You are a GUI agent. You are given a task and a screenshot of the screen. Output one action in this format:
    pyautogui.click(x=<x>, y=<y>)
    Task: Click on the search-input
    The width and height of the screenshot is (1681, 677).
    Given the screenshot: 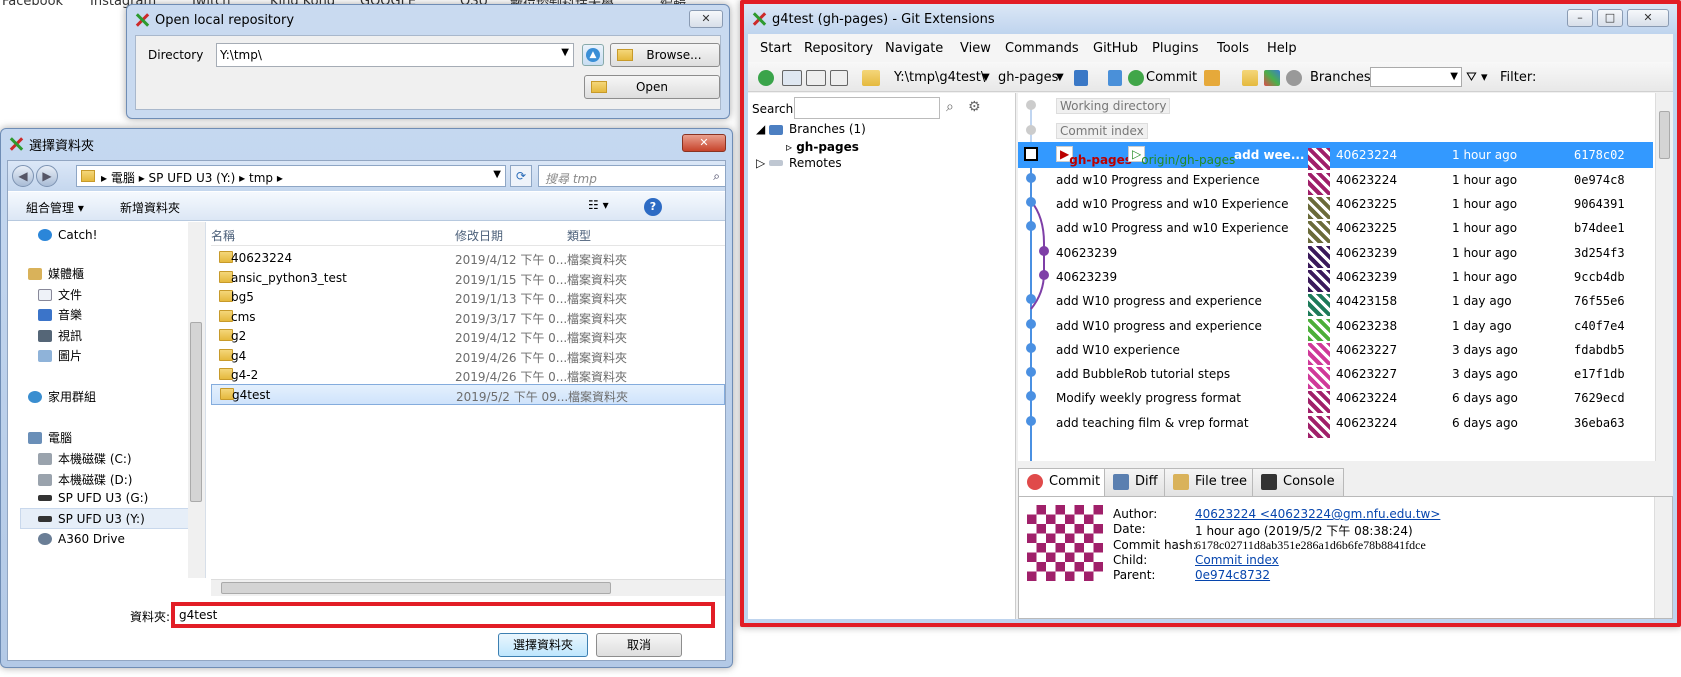 What is the action you would take?
    pyautogui.click(x=867, y=108)
    